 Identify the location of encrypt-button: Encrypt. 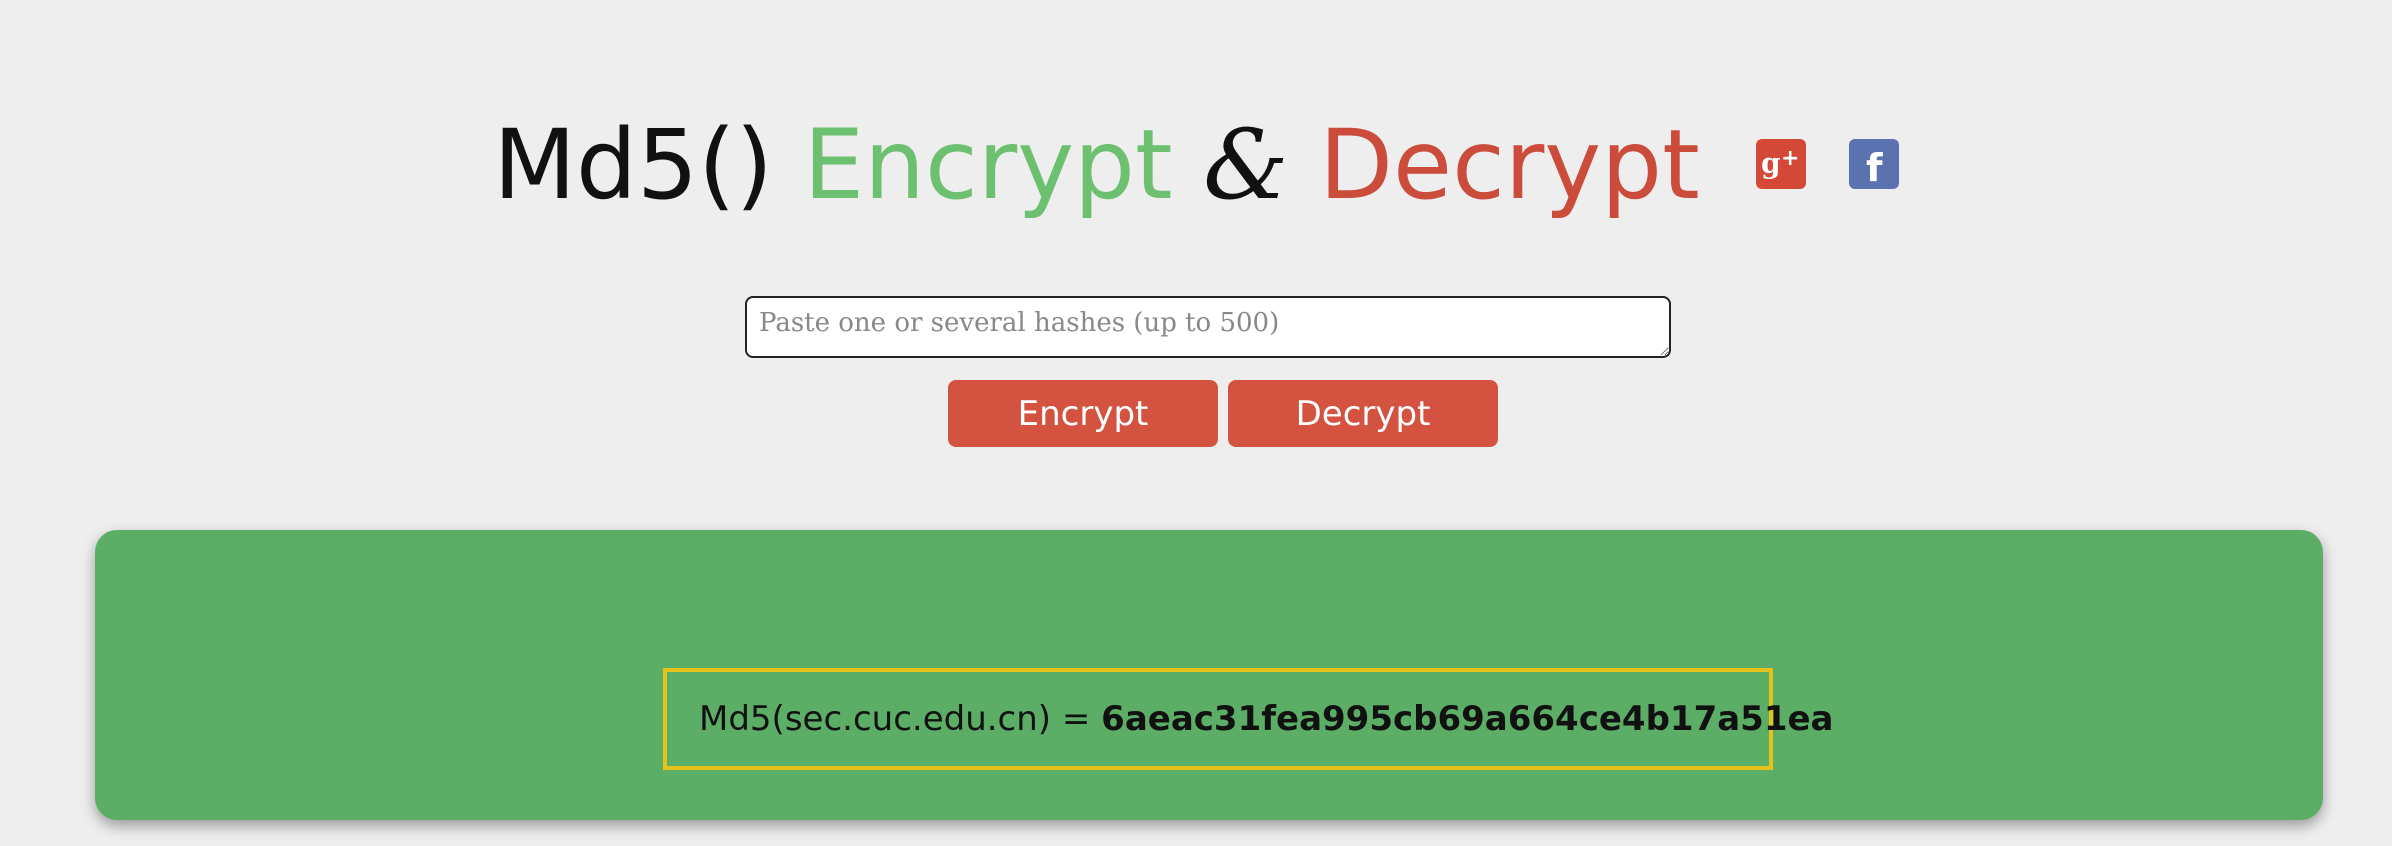
(1083, 413).